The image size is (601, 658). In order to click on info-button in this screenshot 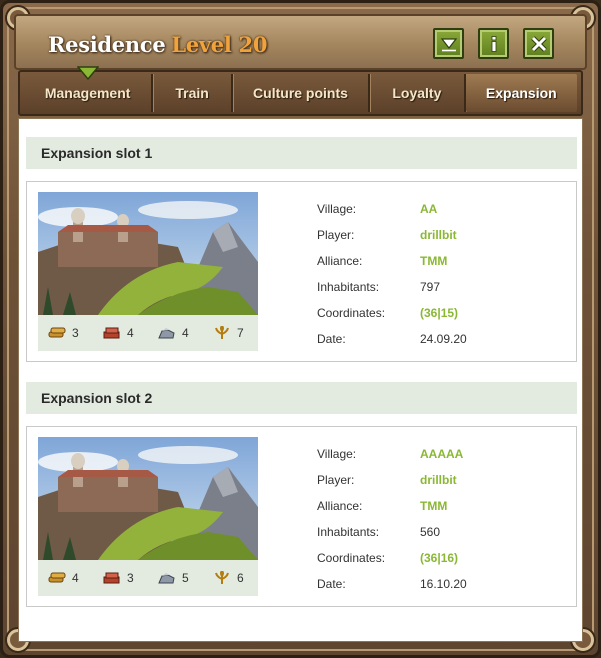, I will do `click(493, 43)`.